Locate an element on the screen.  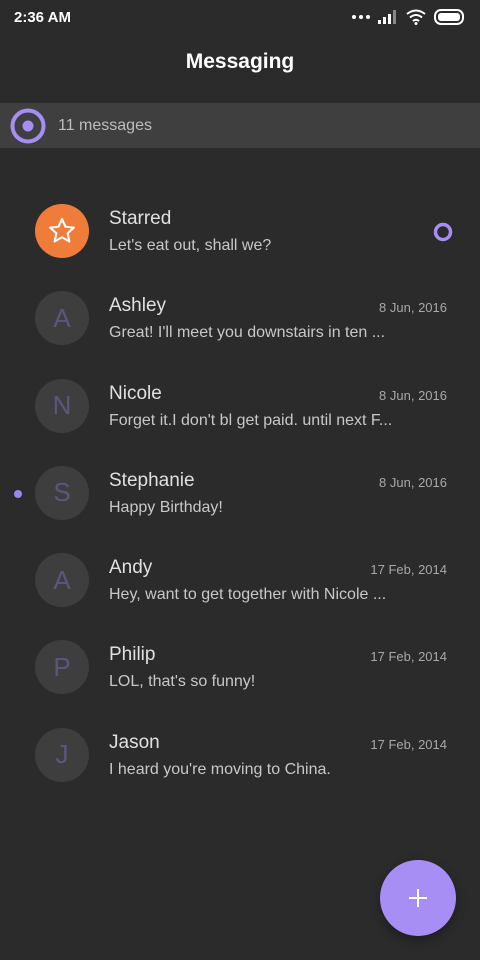
conversation-row: S Stephanie Happy Birthday! 8 Jun, 2016 is located at coordinates (240, 493).